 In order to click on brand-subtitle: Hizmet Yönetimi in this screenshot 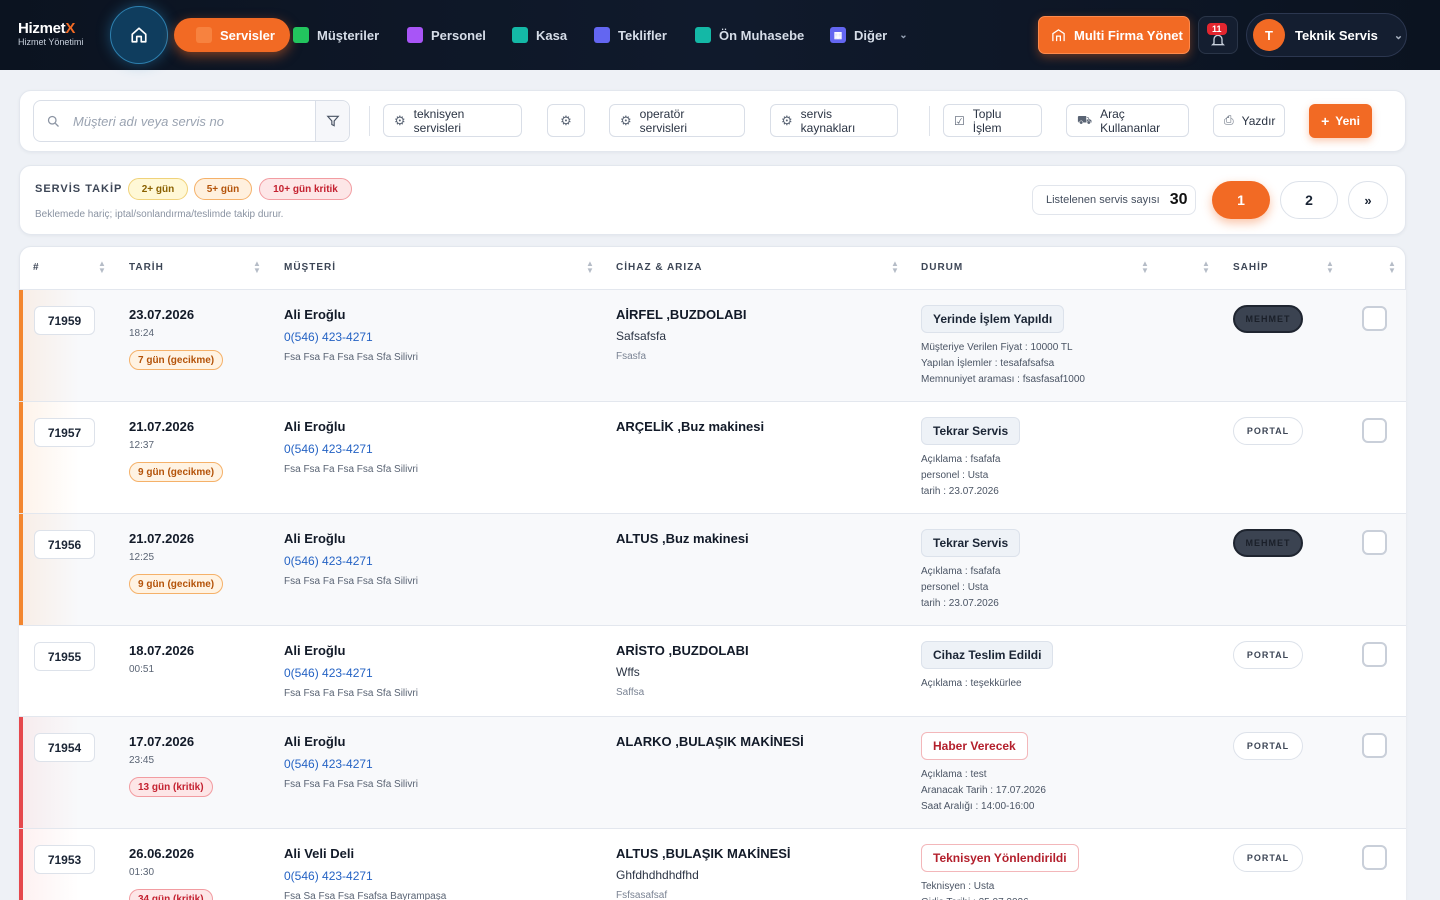, I will do `click(51, 42)`.